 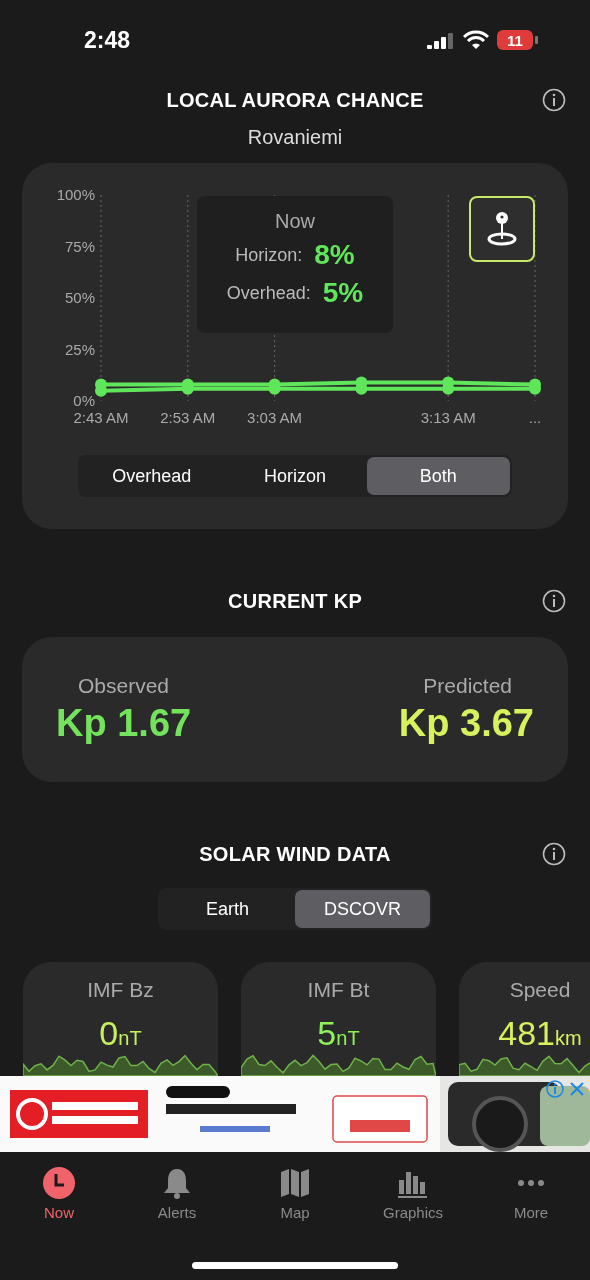 What do you see at coordinates (295, 1214) in the screenshot?
I see `tab-bar-item: Map` at bounding box center [295, 1214].